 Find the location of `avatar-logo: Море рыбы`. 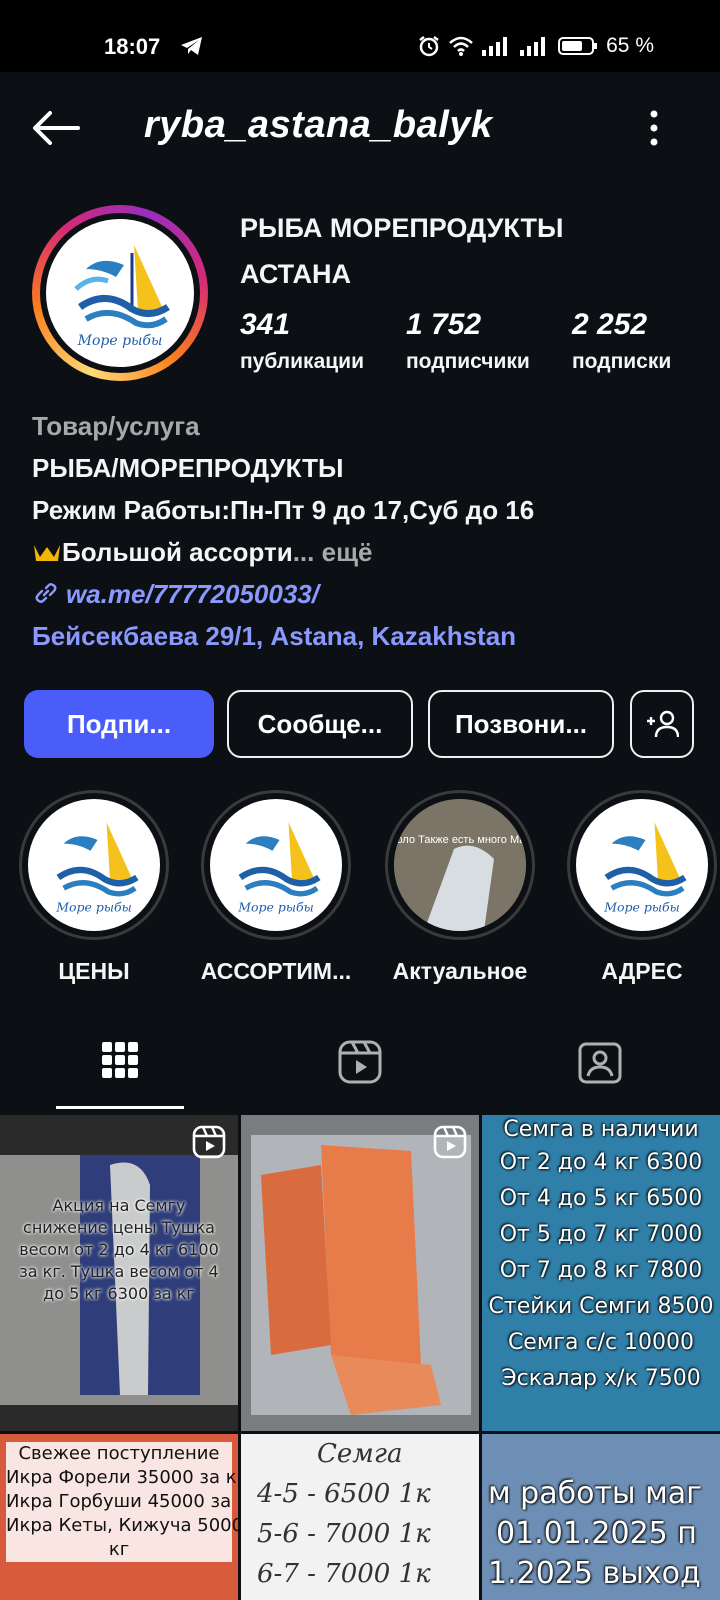

avatar-logo: Море рыбы is located at coordinates (120, 293).